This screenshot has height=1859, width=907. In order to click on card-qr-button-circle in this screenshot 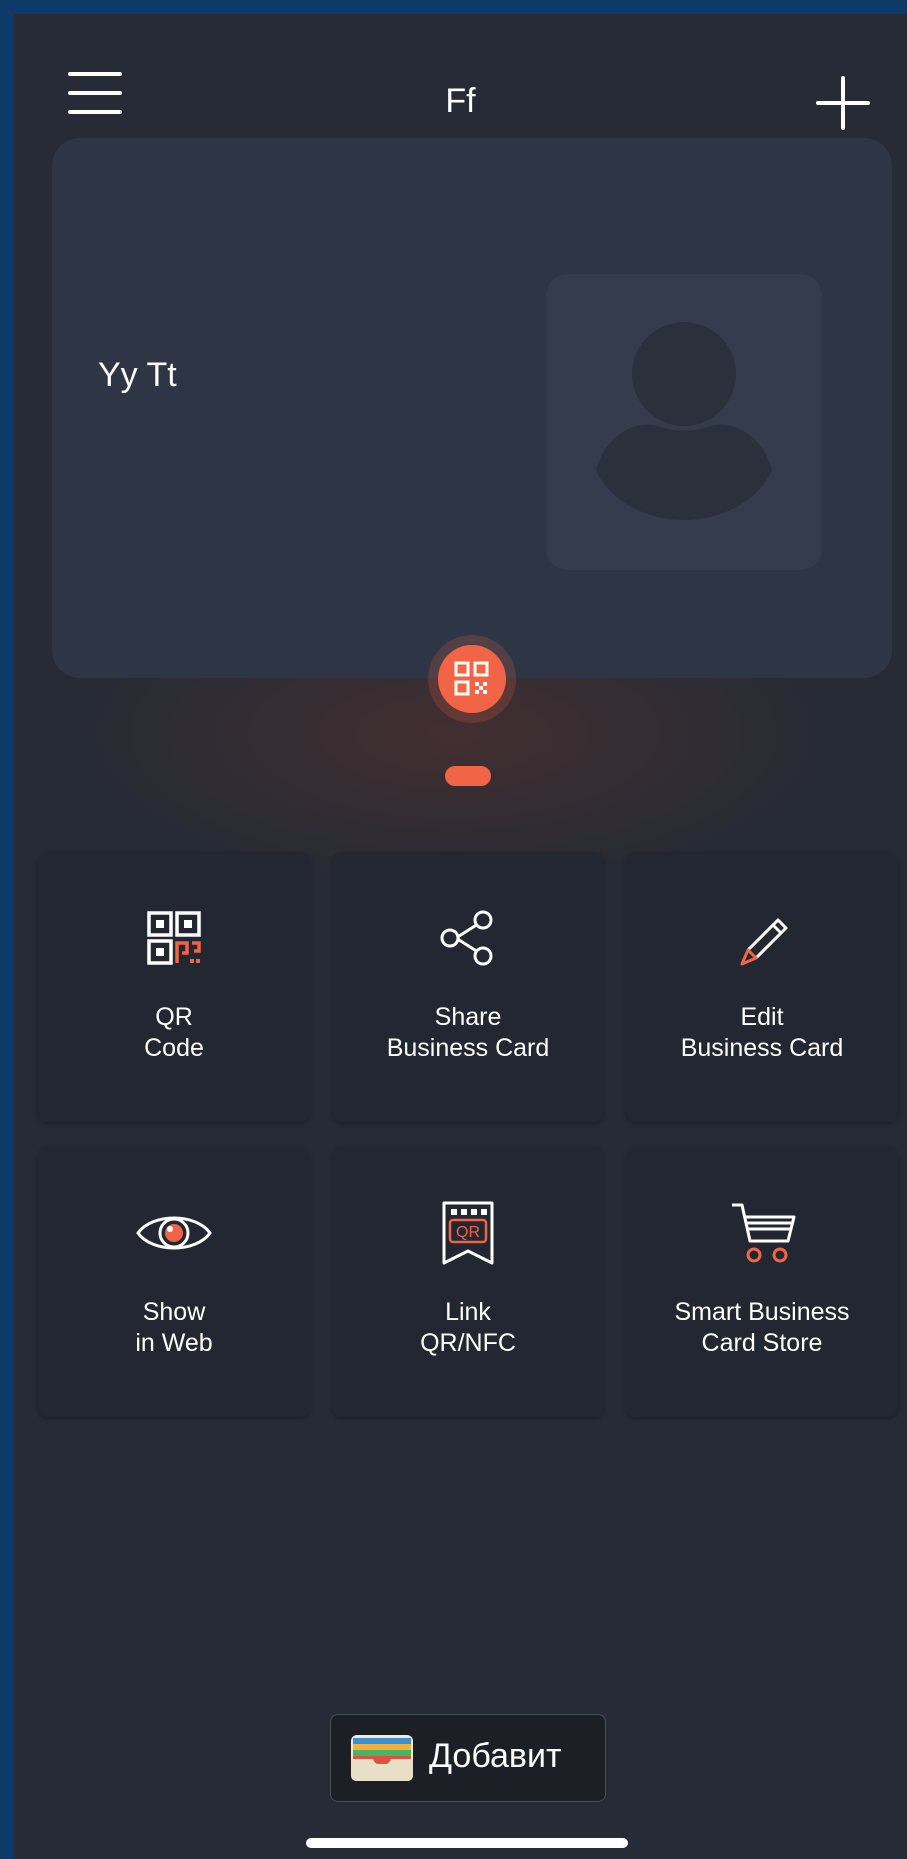, I will do `click(472, 679)`.